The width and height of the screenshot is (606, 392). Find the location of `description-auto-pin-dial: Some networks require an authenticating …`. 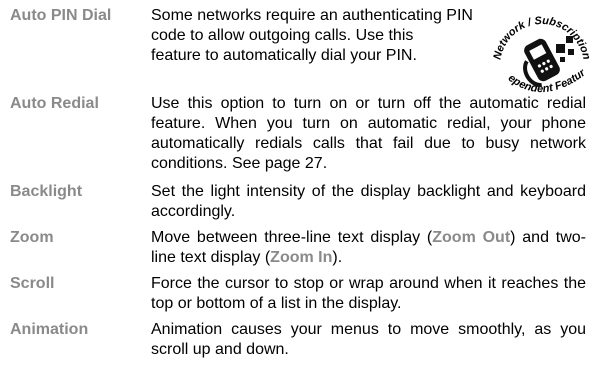

description-auto-pin-dial: Some networks require an authenticating … is located at coordinates (326, 36).